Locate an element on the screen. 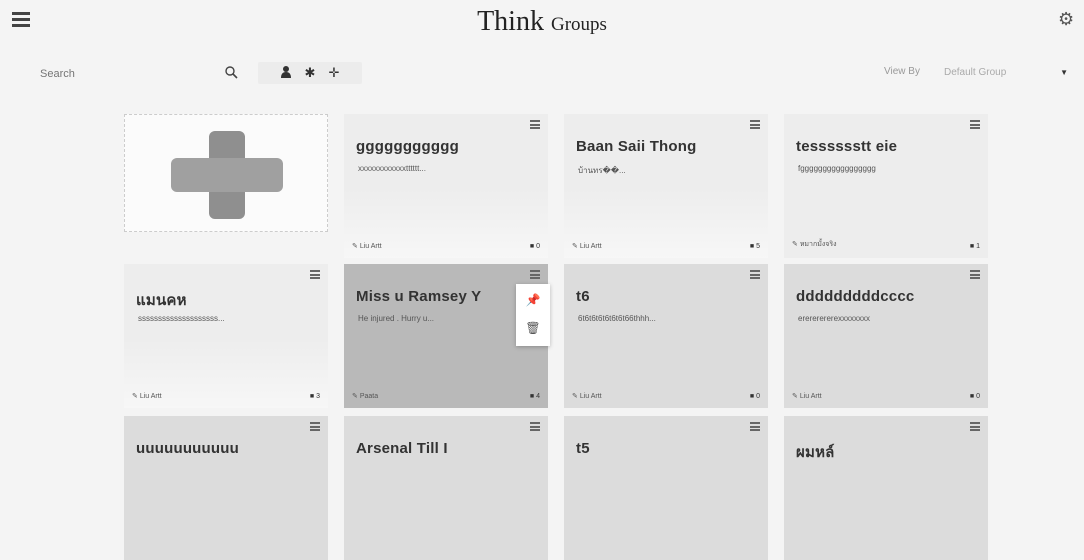  card-title: Miss u Ramsey Y is located at coordinates (419, 296).